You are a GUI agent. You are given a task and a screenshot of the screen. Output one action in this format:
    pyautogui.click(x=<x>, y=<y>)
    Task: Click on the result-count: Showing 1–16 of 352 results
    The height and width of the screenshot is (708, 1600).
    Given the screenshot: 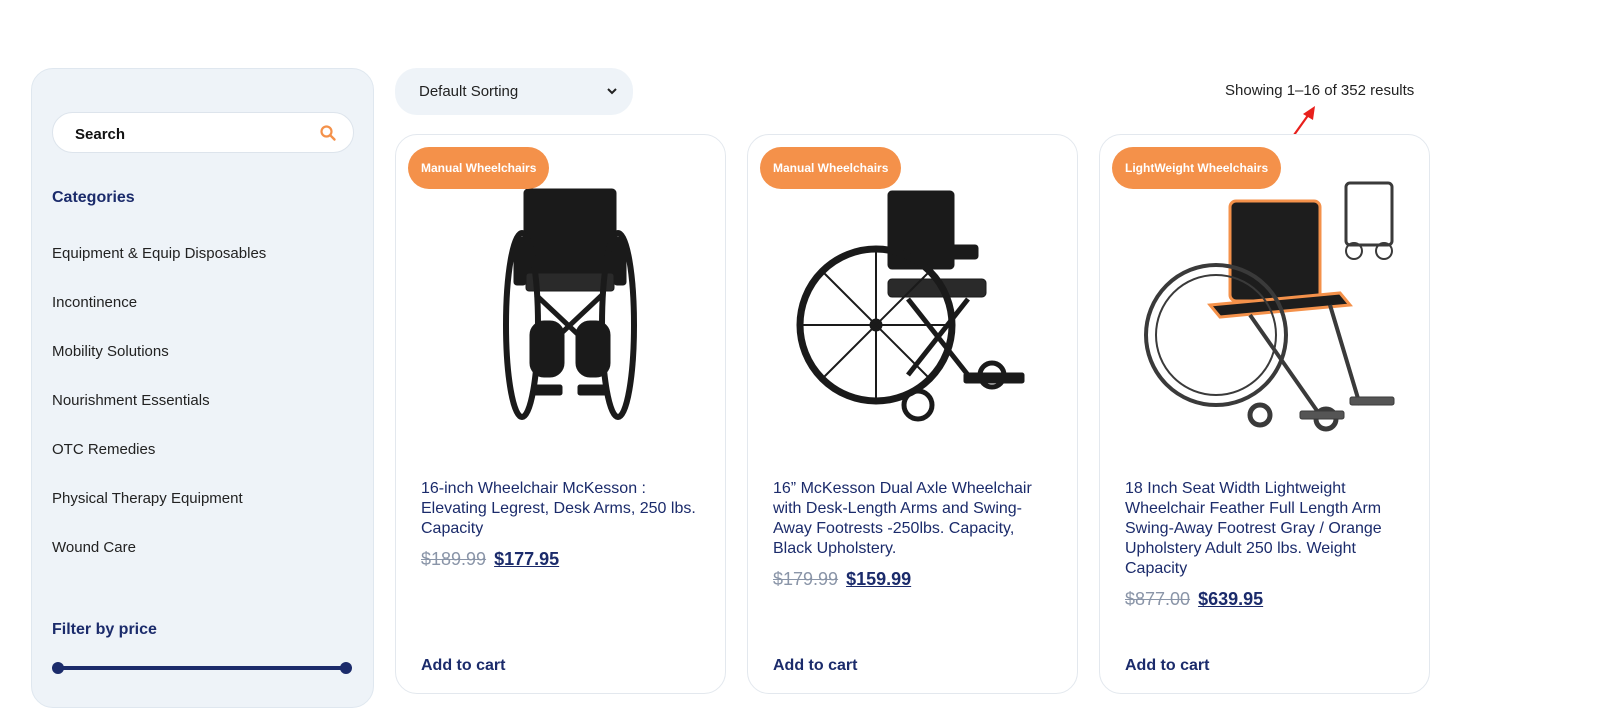 What is the action you would take?
    pyautogui.click(x=1320, y=90)
    